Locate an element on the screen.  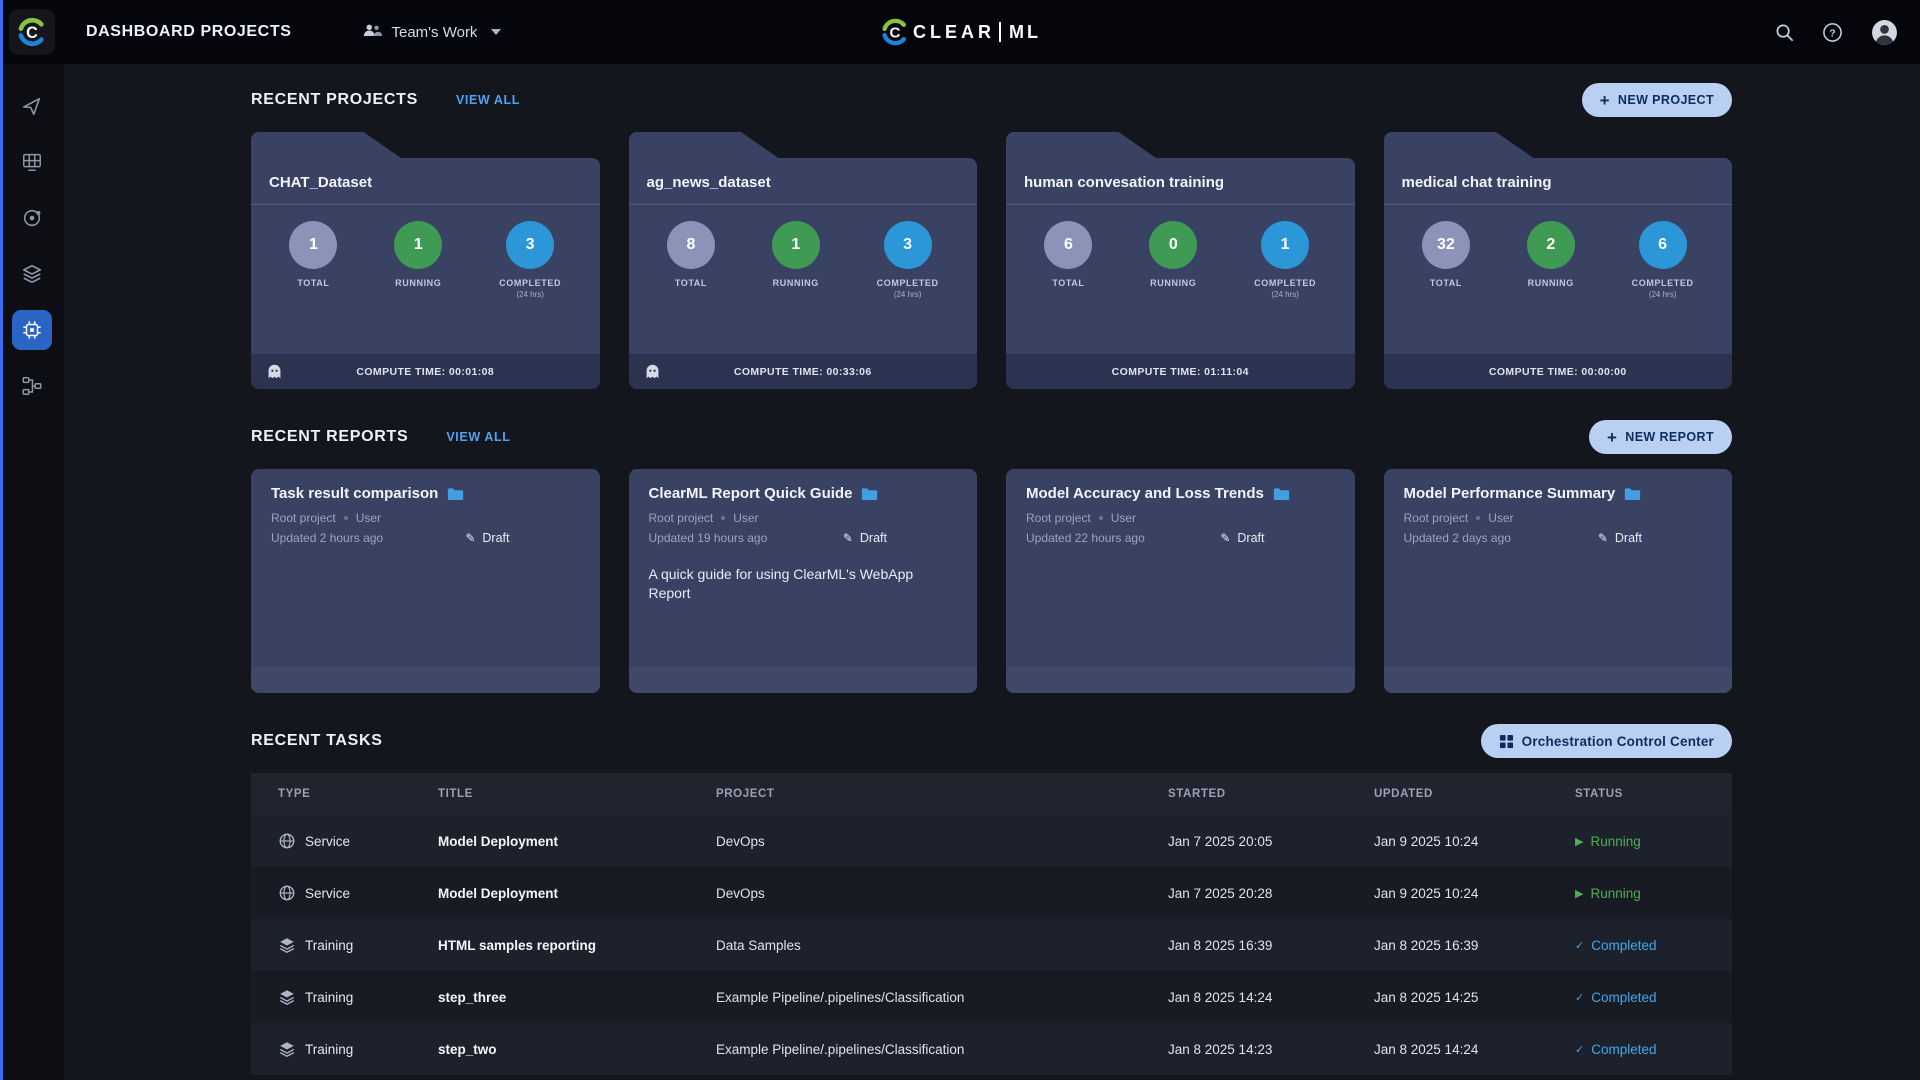
user-menu-button is located at coordinates (1884, 32).